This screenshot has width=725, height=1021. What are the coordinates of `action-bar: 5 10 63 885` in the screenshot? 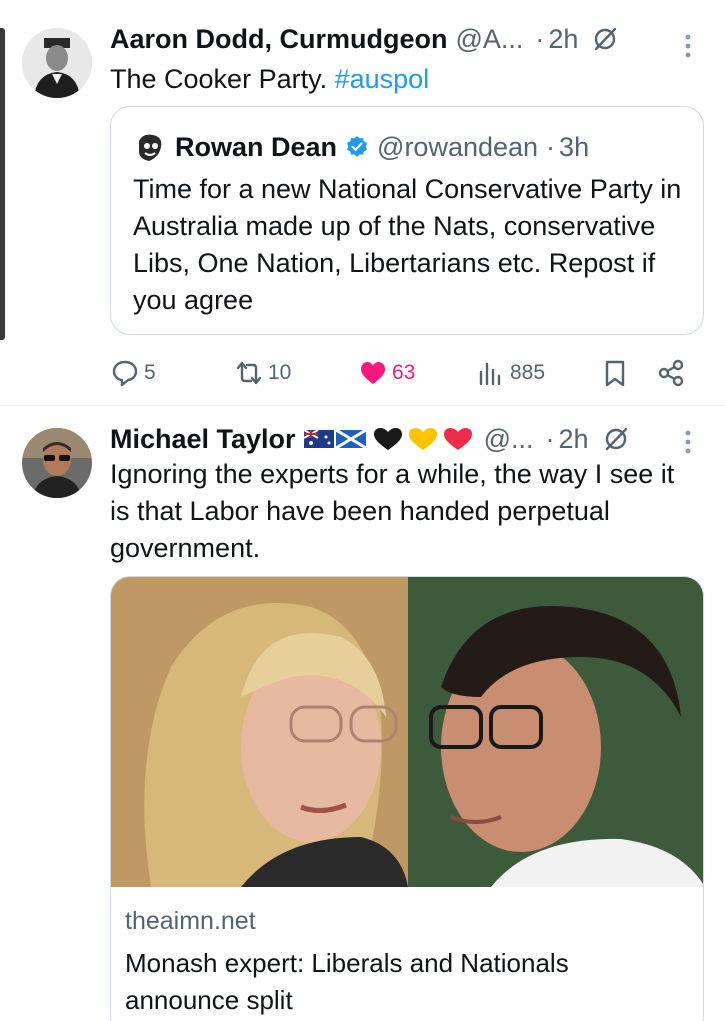 It's located at (402, 372).